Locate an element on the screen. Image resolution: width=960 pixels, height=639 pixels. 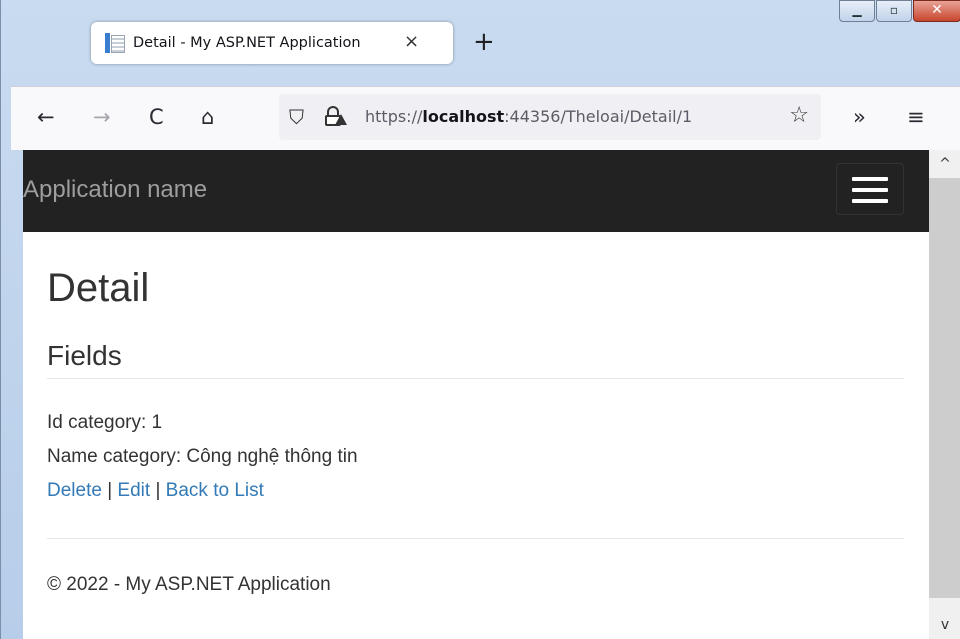
tab-detail: Detail - My ASP.NET Application × is located at coordinates (272, 43).